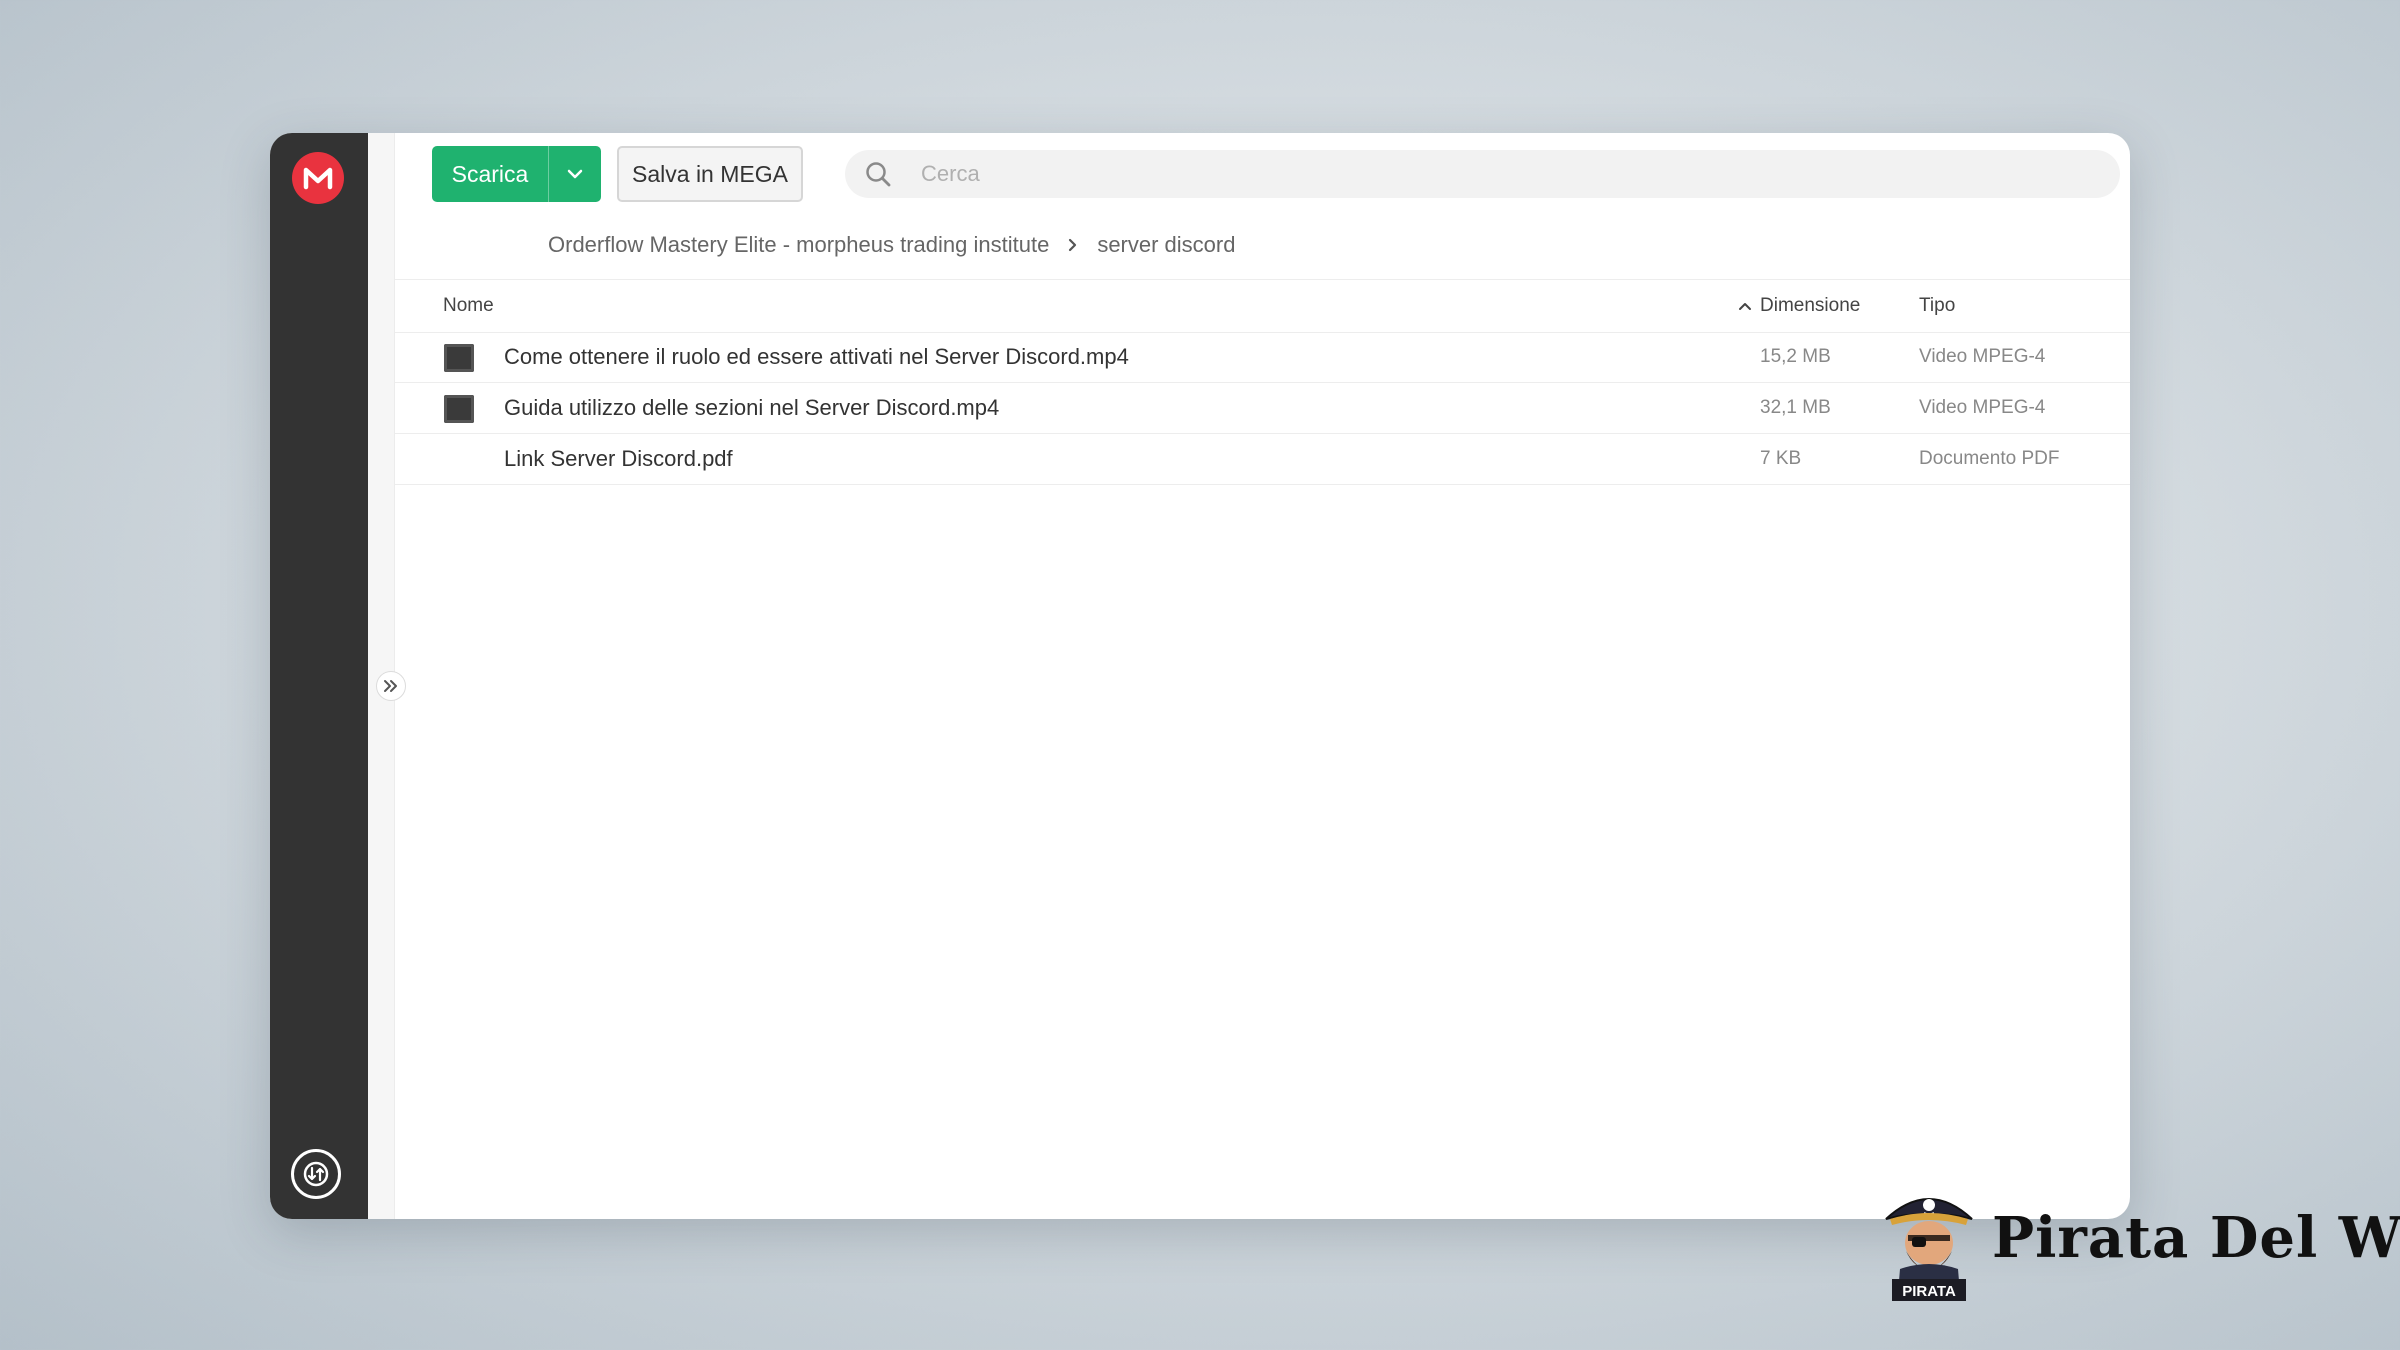  I want to click on download-options-dropdown, so click(574, 174).